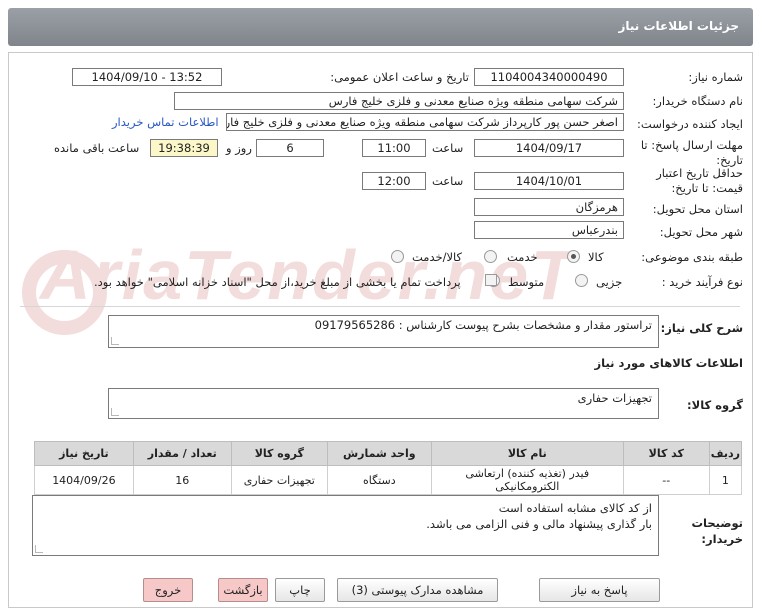  I want to click on requester-label: ایجاد کننده درخواست:, so click(690, 124).